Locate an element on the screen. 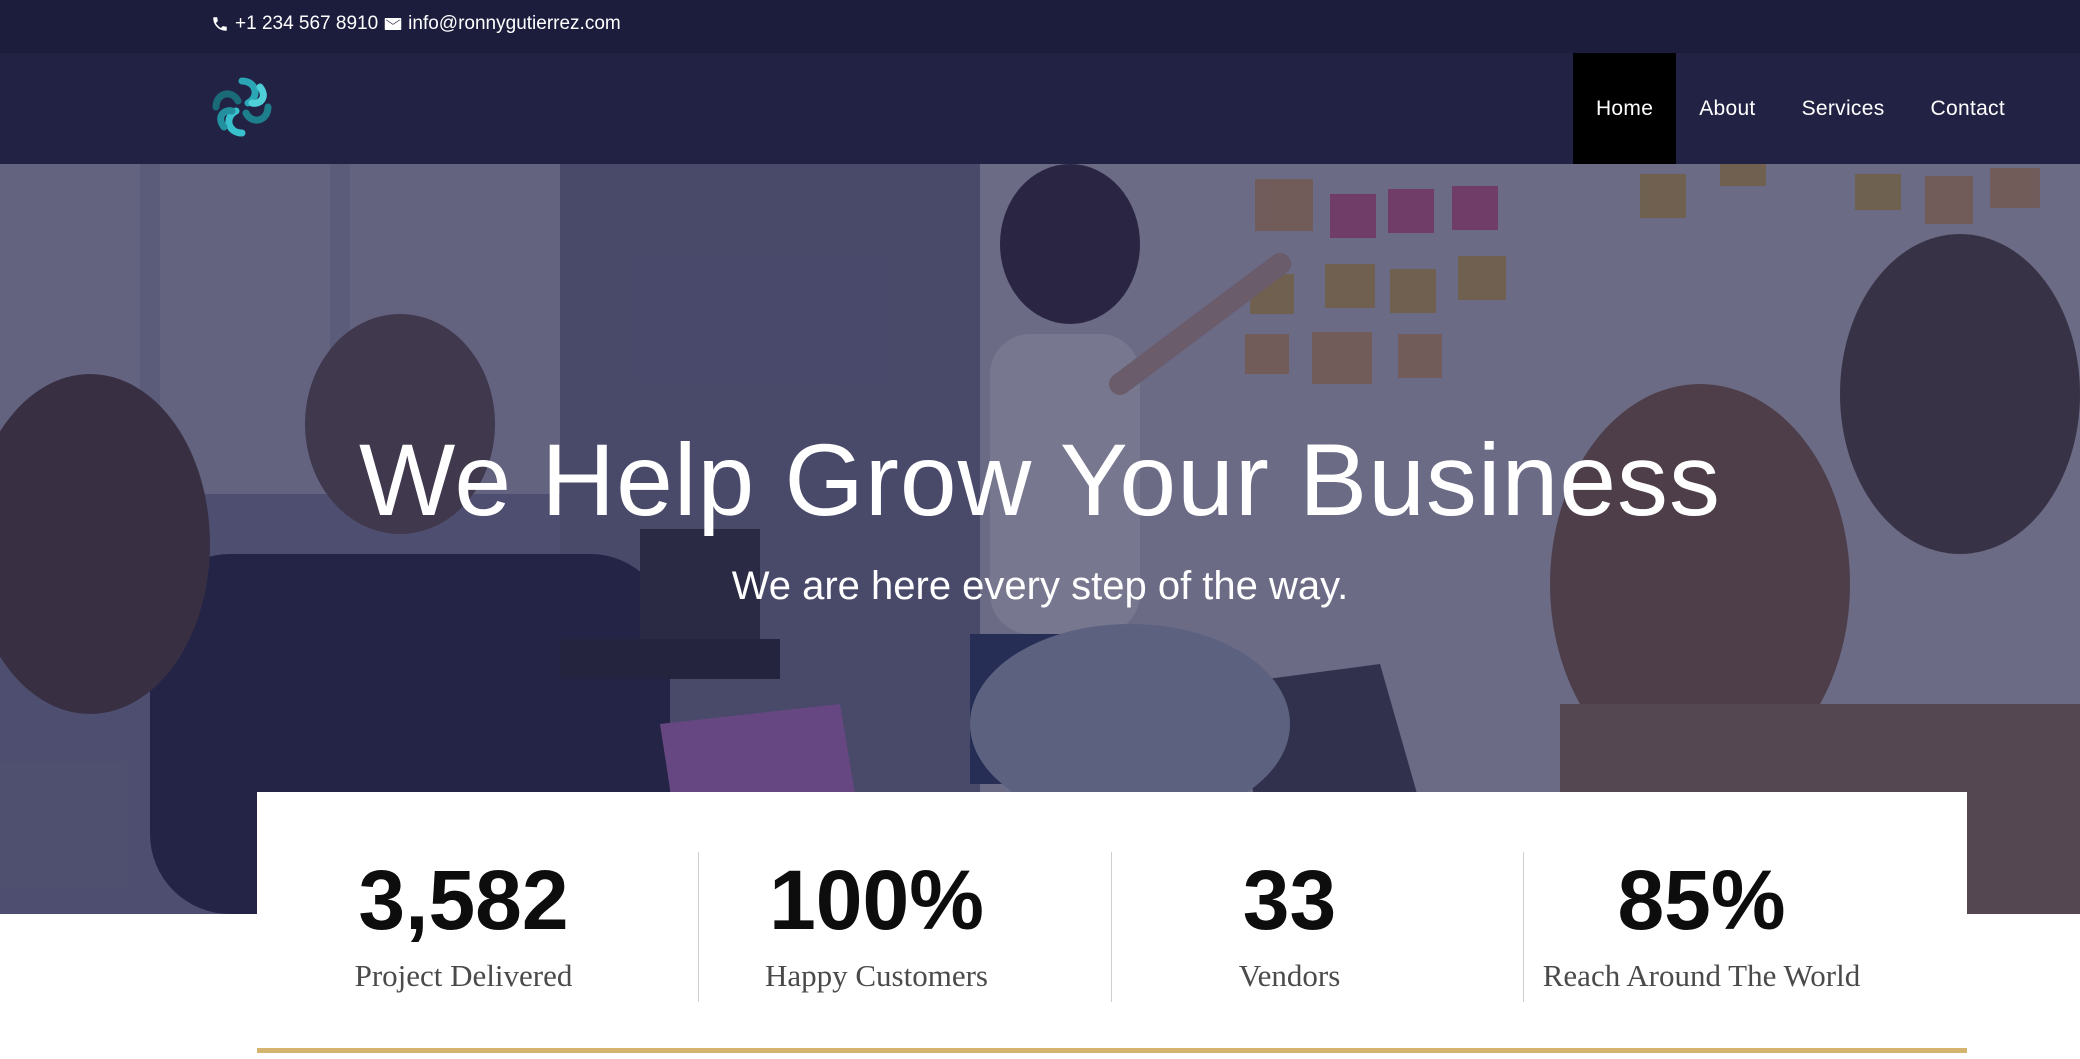 The width and height of the screenshot is (2080, 1059). stat-vendors: 33 Vendors is located at coordinates (1289, 927).